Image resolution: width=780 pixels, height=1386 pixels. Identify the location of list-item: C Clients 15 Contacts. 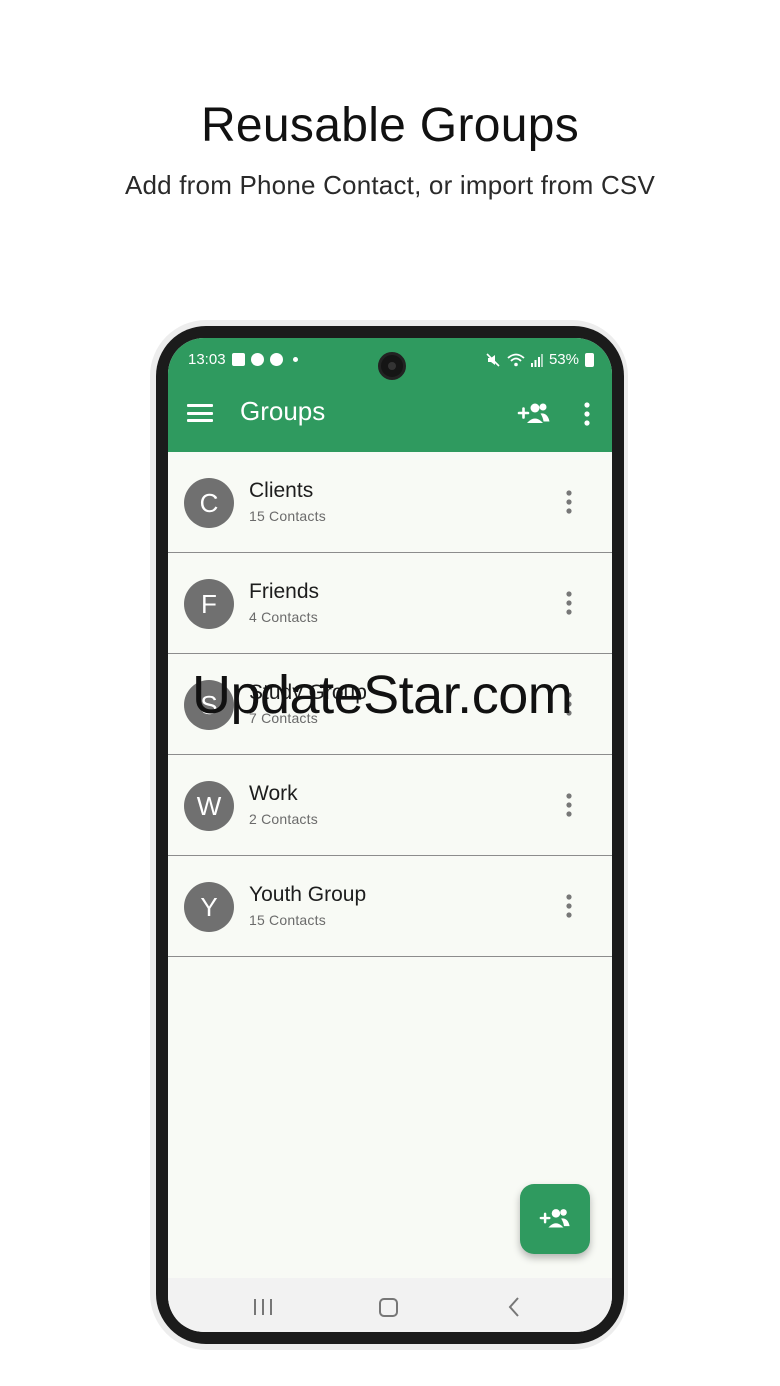
(390, 502).